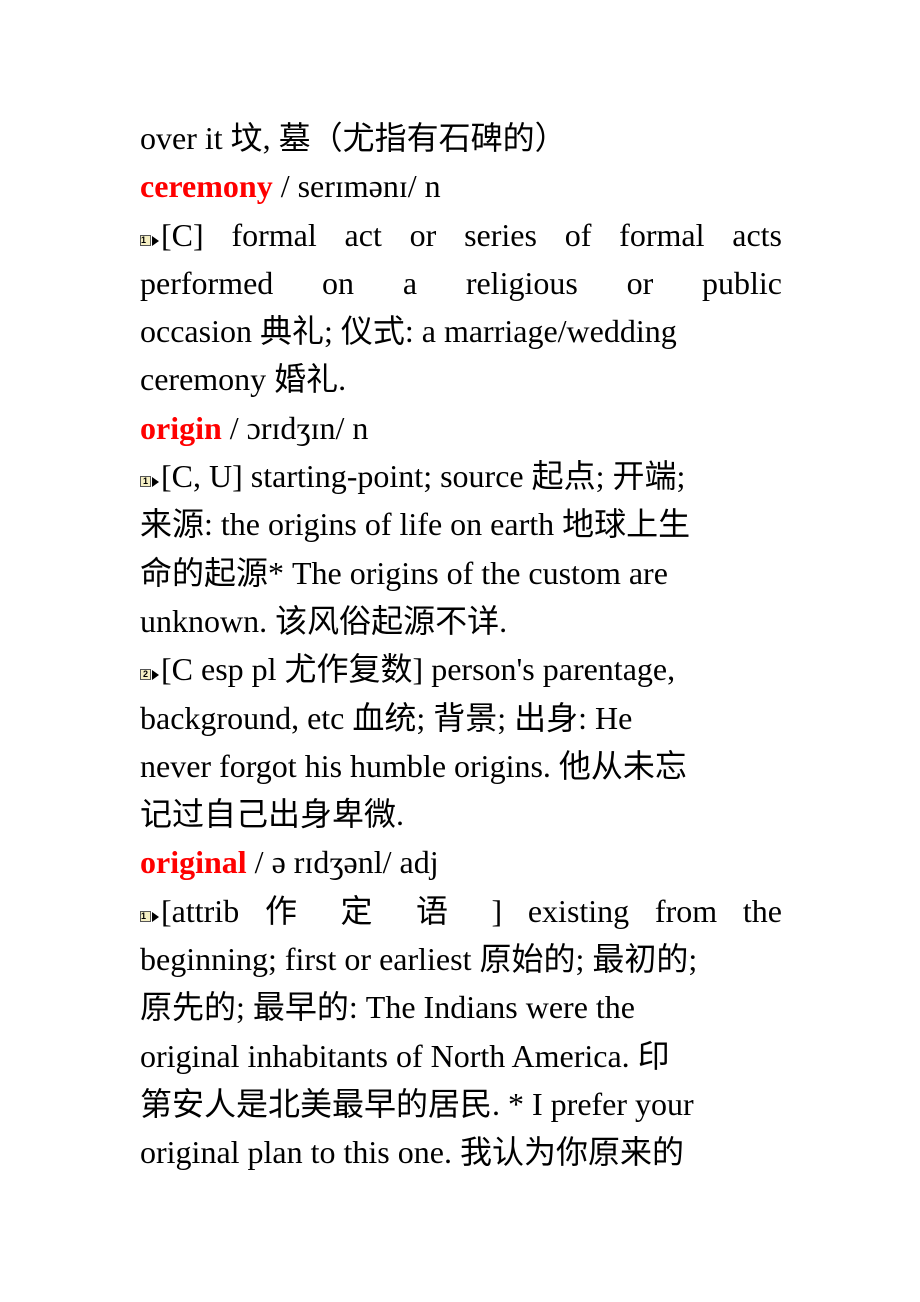 This screenshot has width=920, height=1302. Describe the element at coordinates (419, 959) in the screenshot. I see `sense-line: beginning; first or earliest 原始的; 最初的;` at that location.